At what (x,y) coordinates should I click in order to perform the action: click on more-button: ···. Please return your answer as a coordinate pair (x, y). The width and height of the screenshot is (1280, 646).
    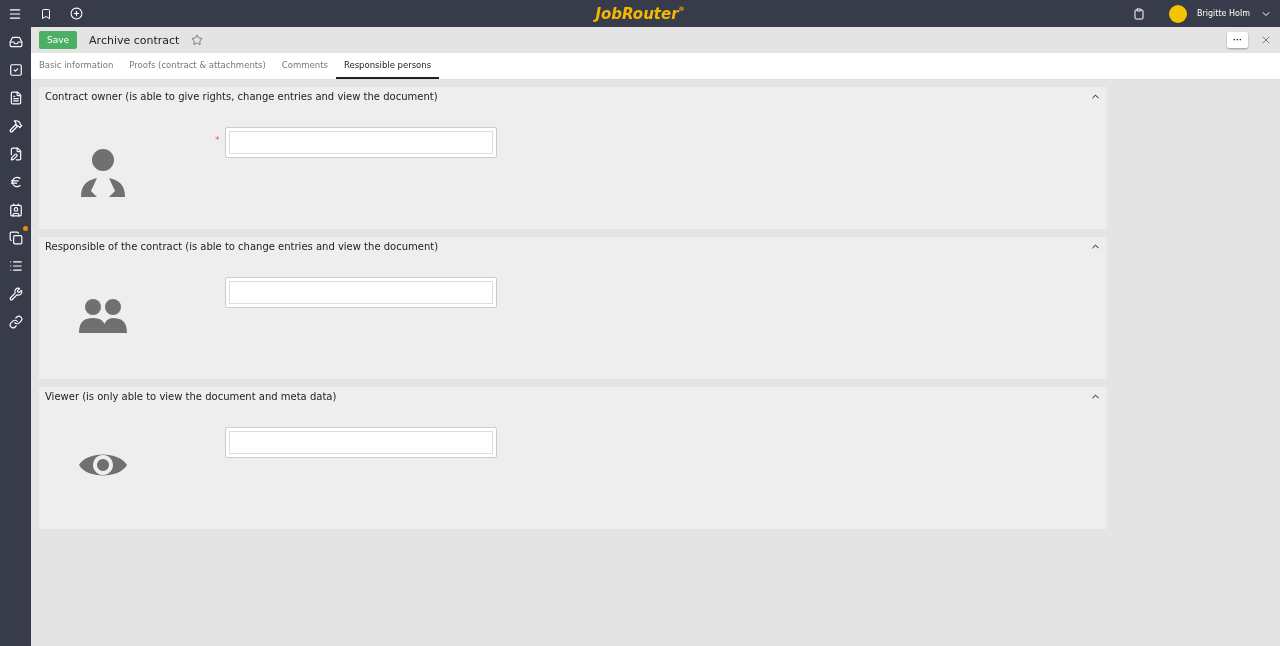
    Looking at the image, I should click on (1237, 40).